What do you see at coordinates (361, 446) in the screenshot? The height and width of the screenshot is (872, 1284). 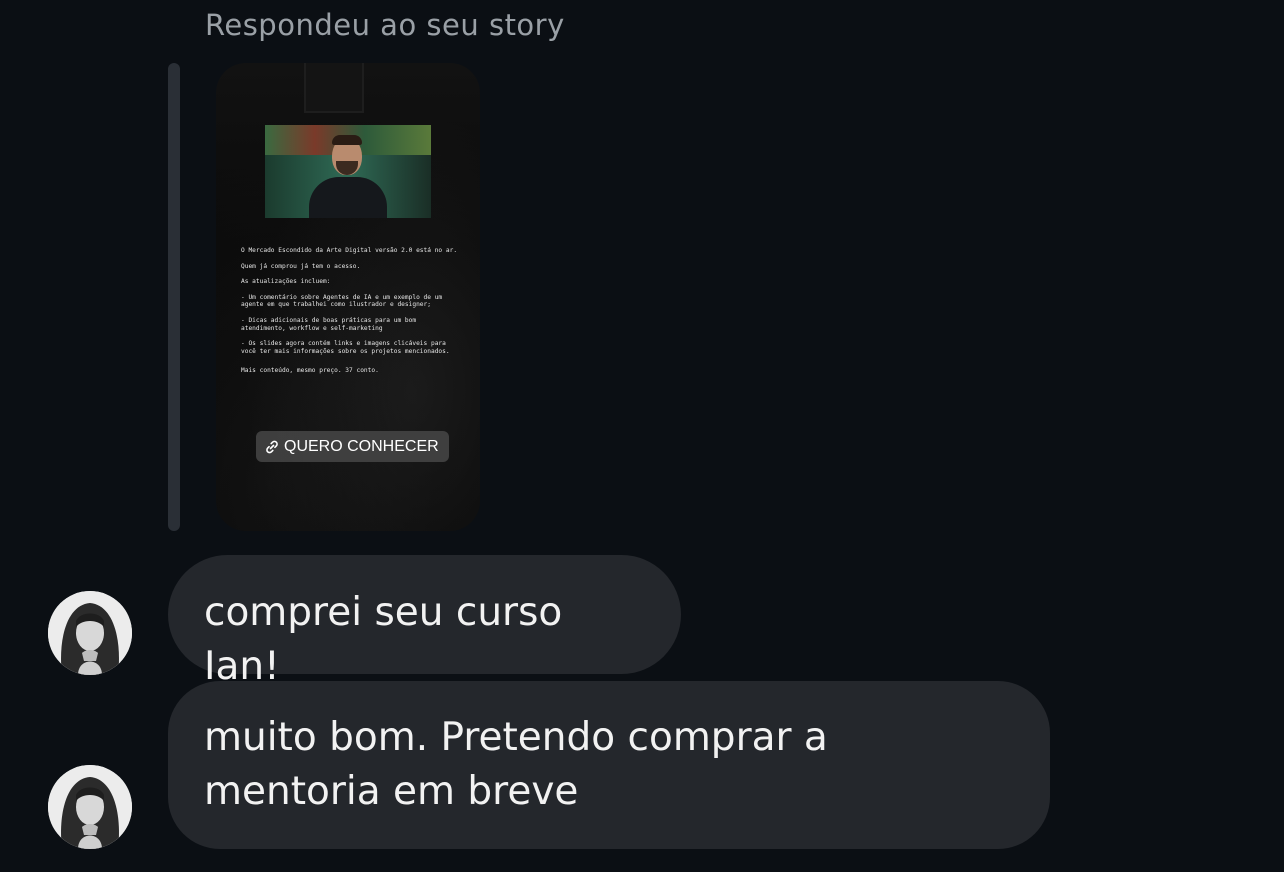 I see `story-link-label: QUERO CONHECER` at bounding box center [361, 446].